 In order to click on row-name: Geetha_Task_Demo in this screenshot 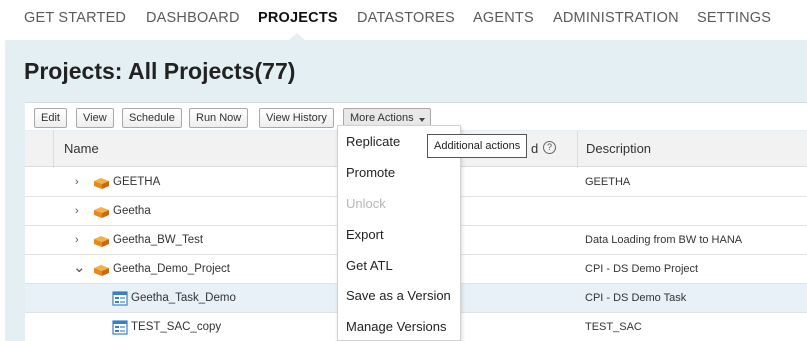, I will do `click(183, 298)`.